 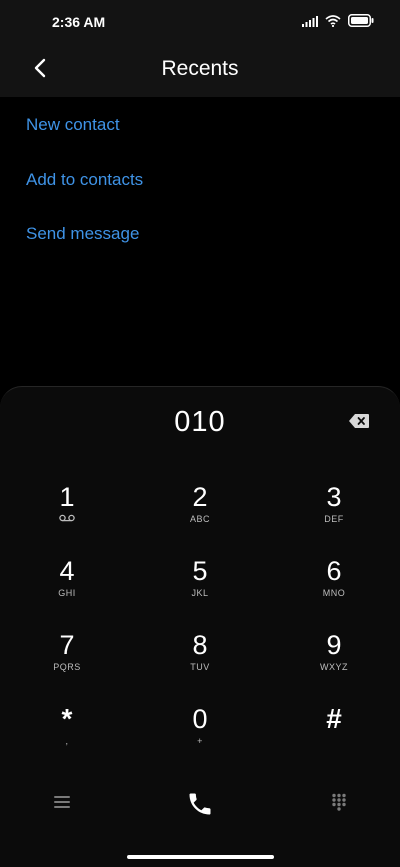 I want to click on key-digit: 6, so click(x=334, y=571).